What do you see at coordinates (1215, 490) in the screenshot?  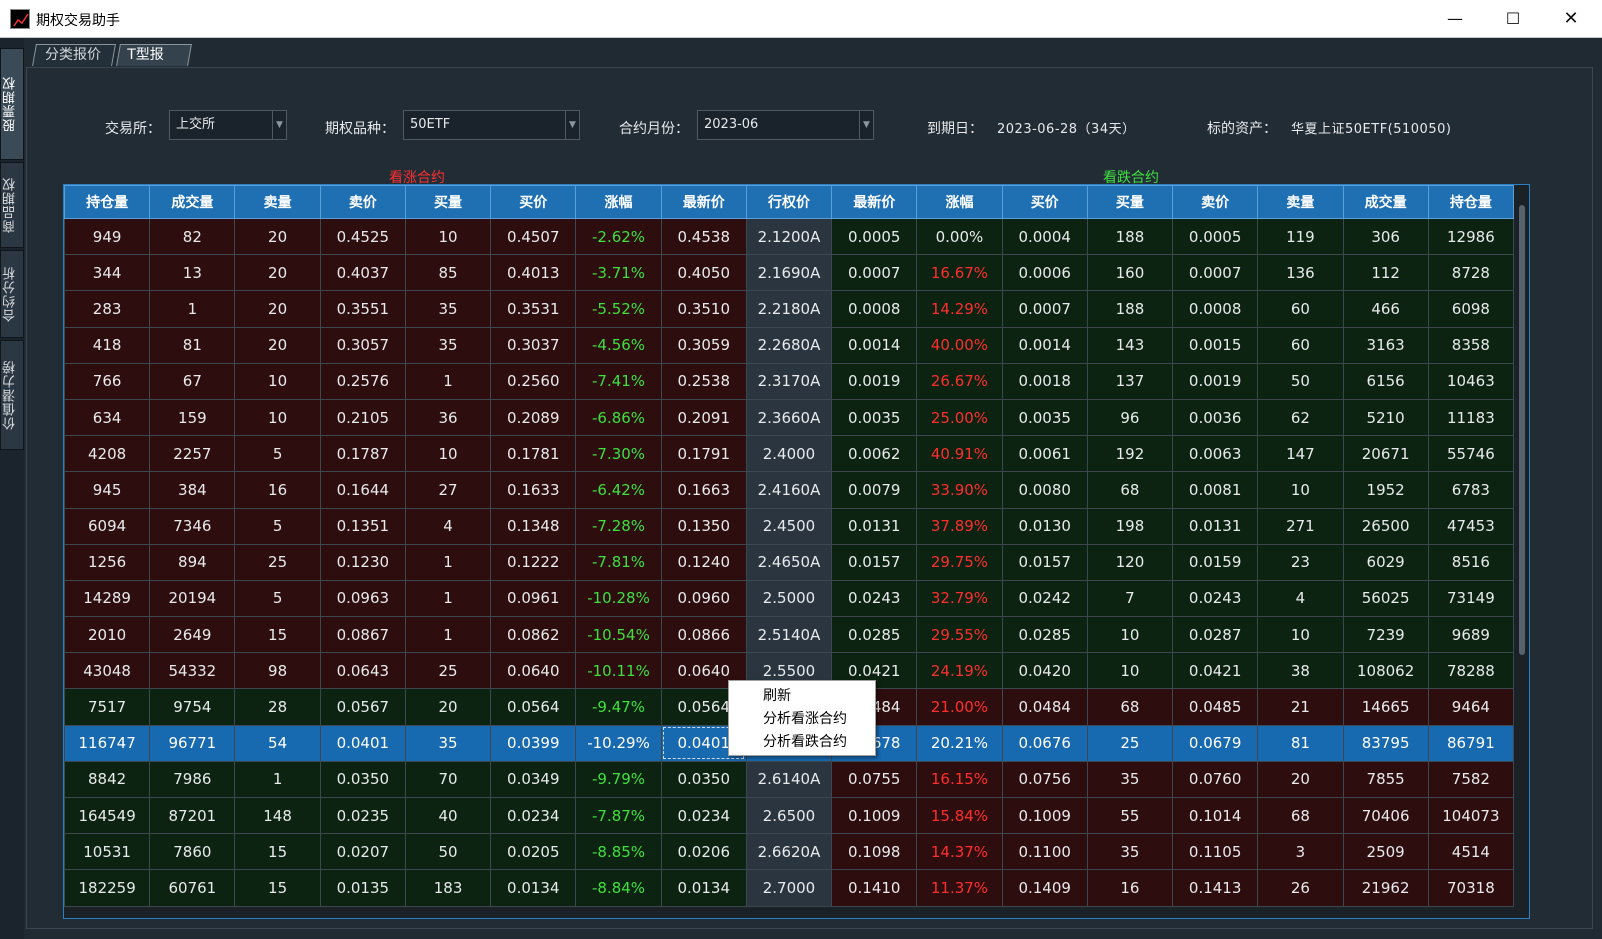 I see `table-cell: 0.0081` at bounding box center [1215, 490].